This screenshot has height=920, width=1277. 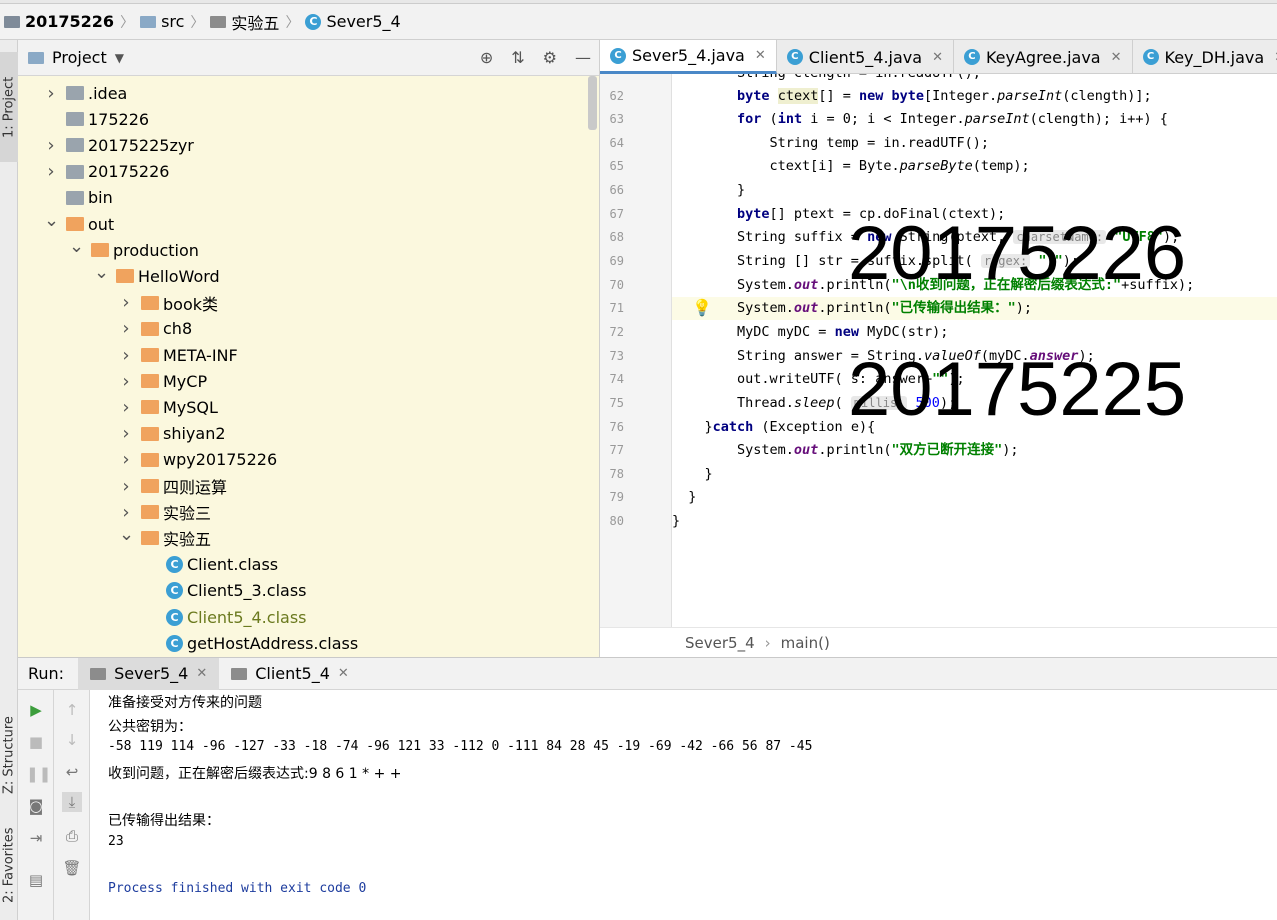 I want to click on tree-folder-item: ⌄ HelloWord, so click(x=119, y=275).